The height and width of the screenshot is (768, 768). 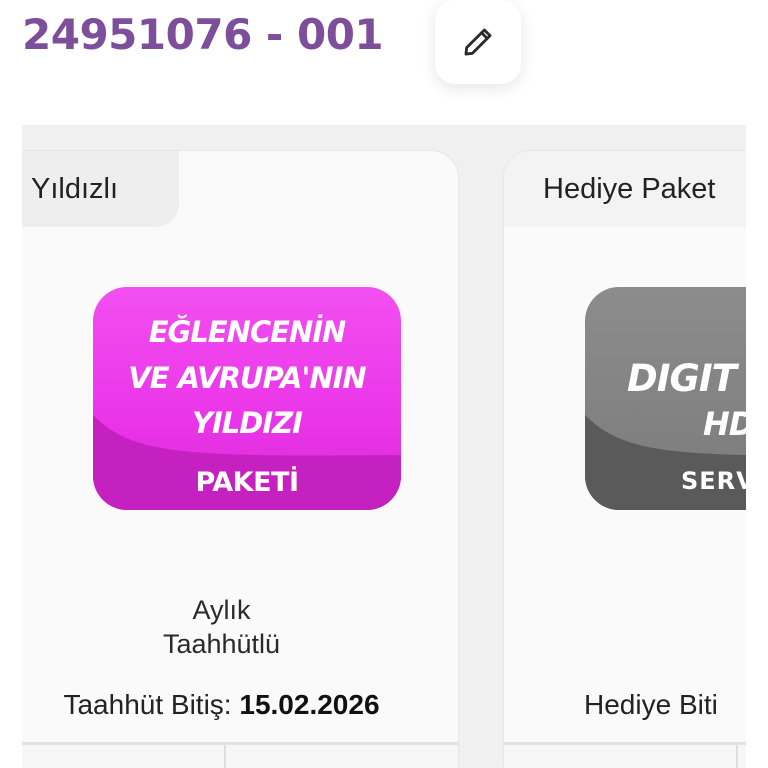 What do you see at coordinates (240, 627) in the screenshot?
I see `commitment-type: Aylık Taahhütlü` at bounding box center [240, 627].